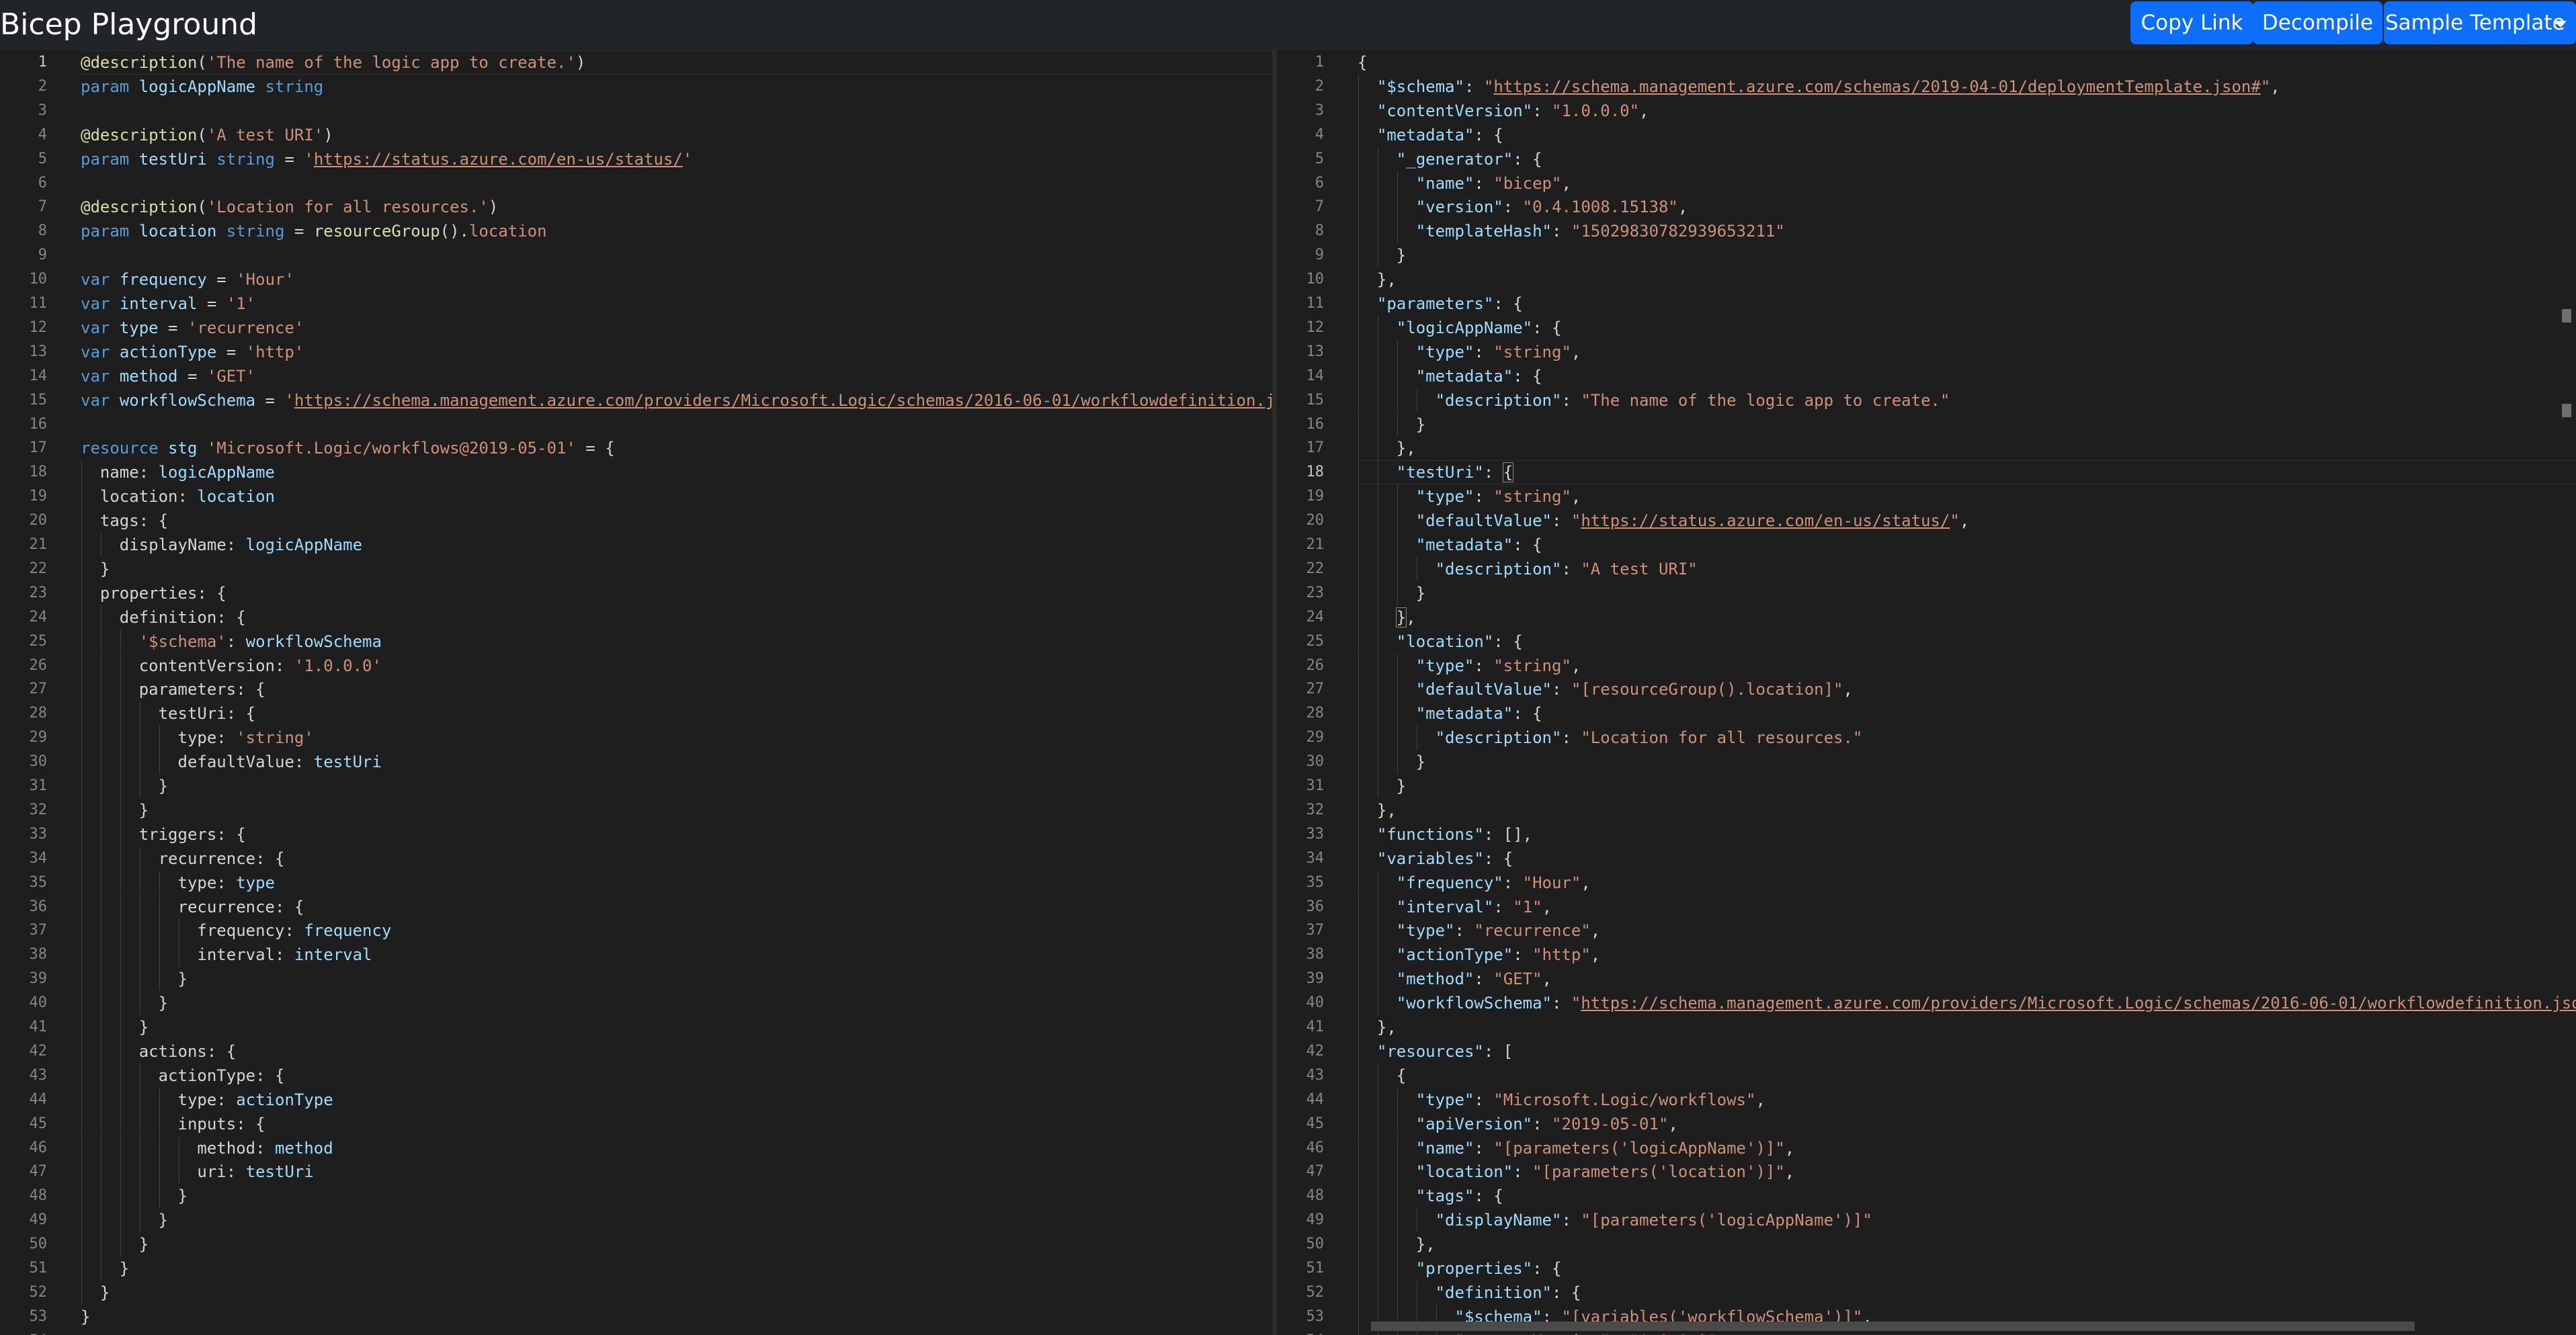 Image resolution: width=2576 pixels, height=1335 pixels. I want to click on code-line: contentVersion: '1.0.0.0', so click(231, 666).